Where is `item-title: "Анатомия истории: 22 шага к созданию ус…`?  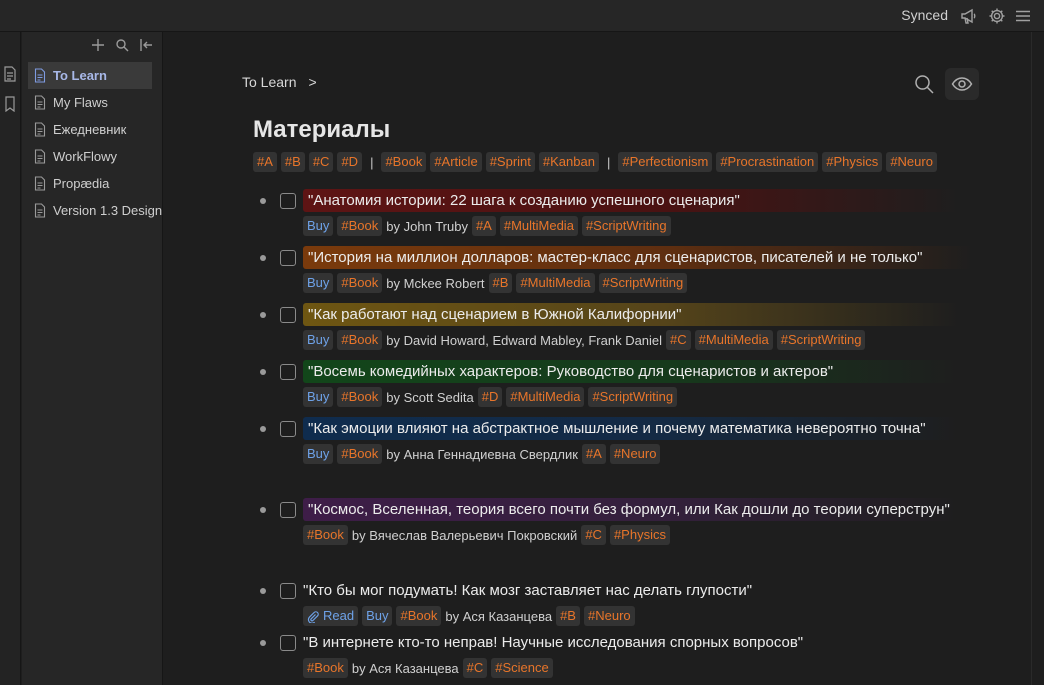 item-title: "Анатомия истории: 22 шага к созданию ус… is located at coordinates (631, 200).